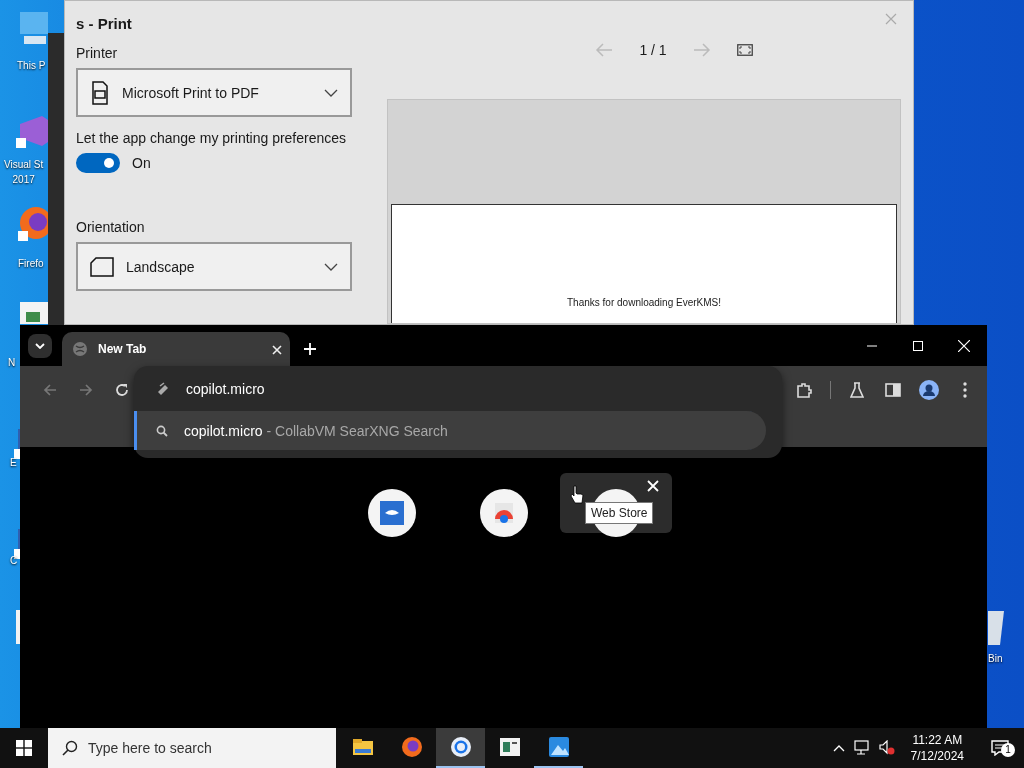  What do you see at coordinates (211, 138) in the screenshot?
I see `preferences-label: Let the app change my printing preferences` at bounding box center [211, 138].